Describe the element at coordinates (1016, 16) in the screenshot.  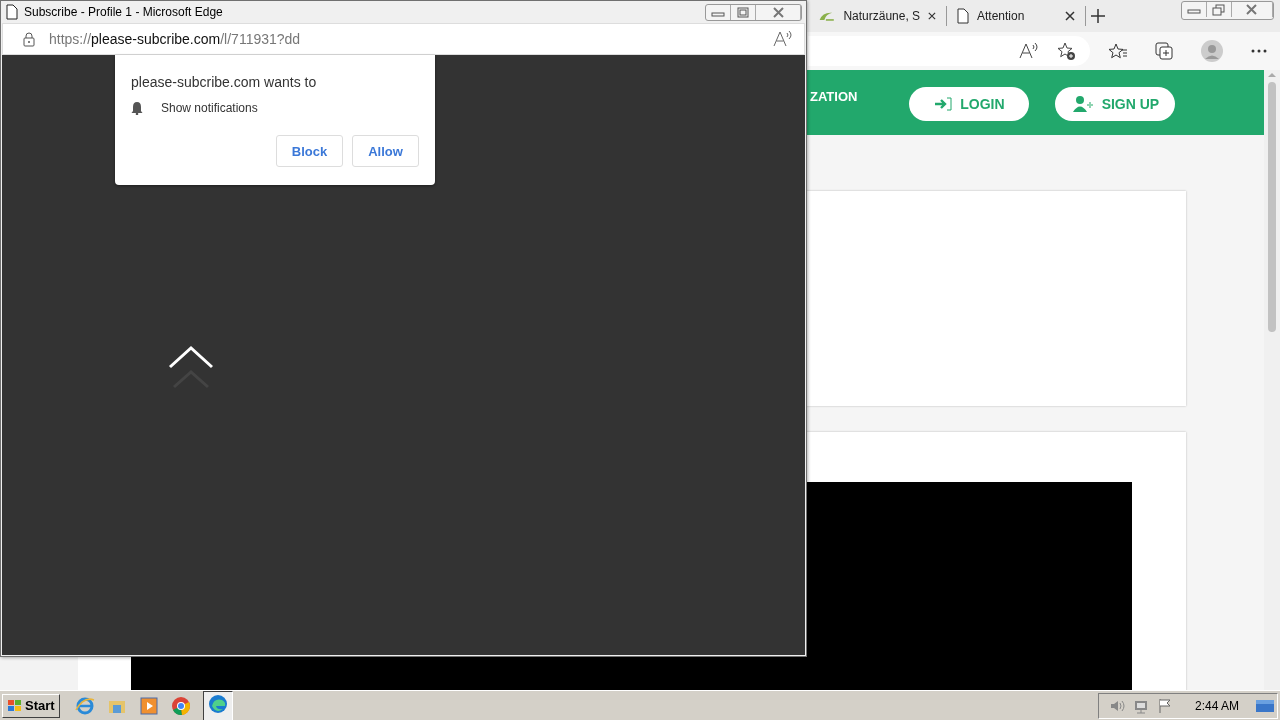
I see `browser-tab: Attention` at that location.